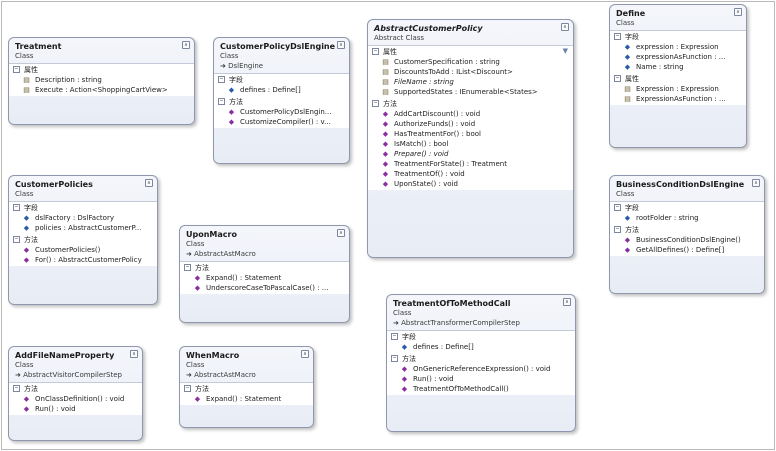 The width and height of the screenshot is (776, 451). What do you see at coordinates (83, 250) in the screenshot?
I see `member-method: ◆ CustomerPolicies()` at bounding box center [83, 250].